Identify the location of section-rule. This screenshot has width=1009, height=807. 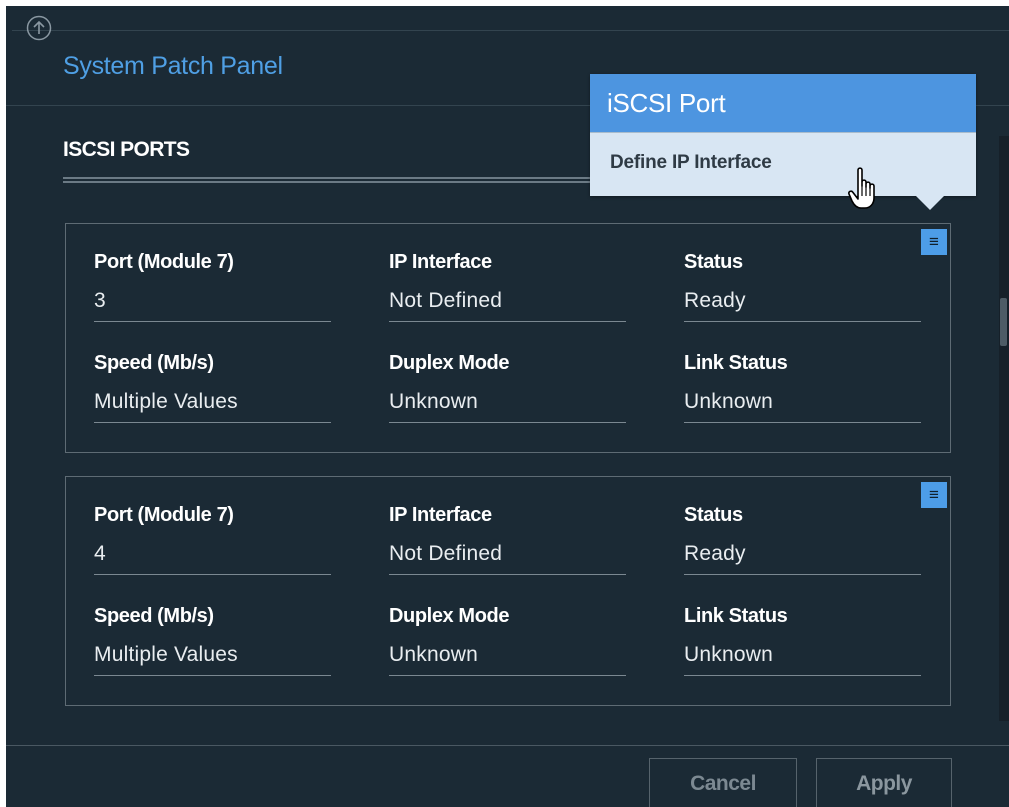
(343, 180).